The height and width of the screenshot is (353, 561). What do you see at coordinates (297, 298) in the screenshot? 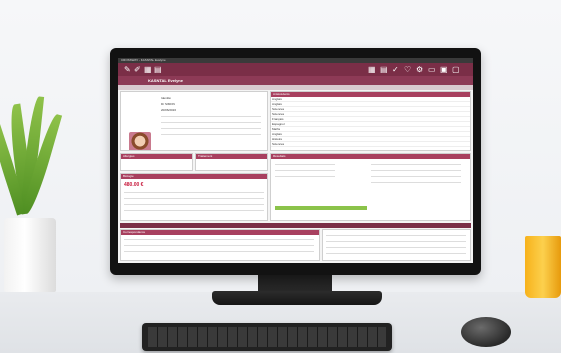
I see `monitor-stand` at bounding box center [297, 298].